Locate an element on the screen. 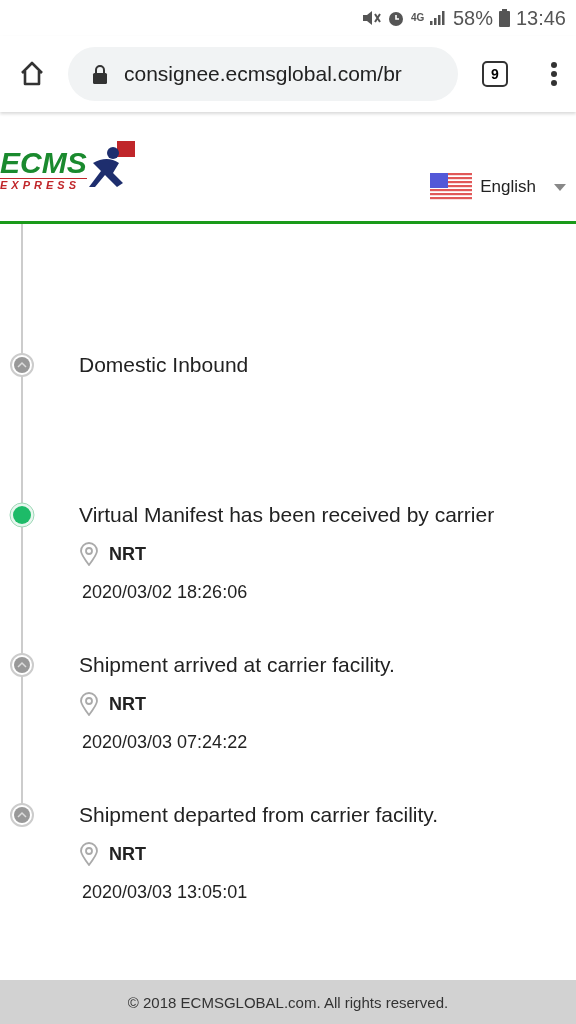  logo: ECMS EXPRESS is located at coordinates (71, 165).